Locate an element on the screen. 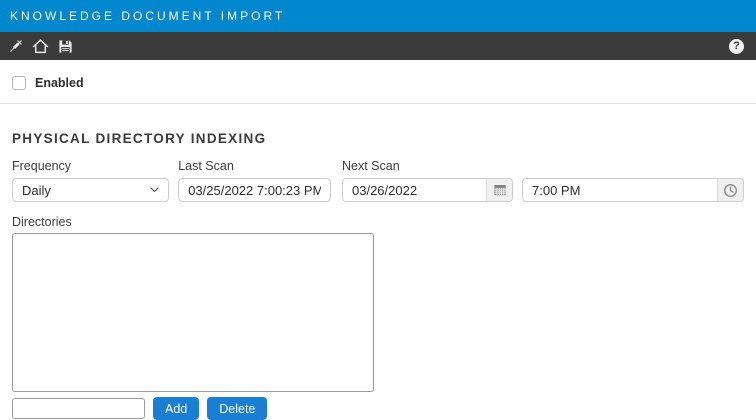  divider is located at coordinates (378, 103).